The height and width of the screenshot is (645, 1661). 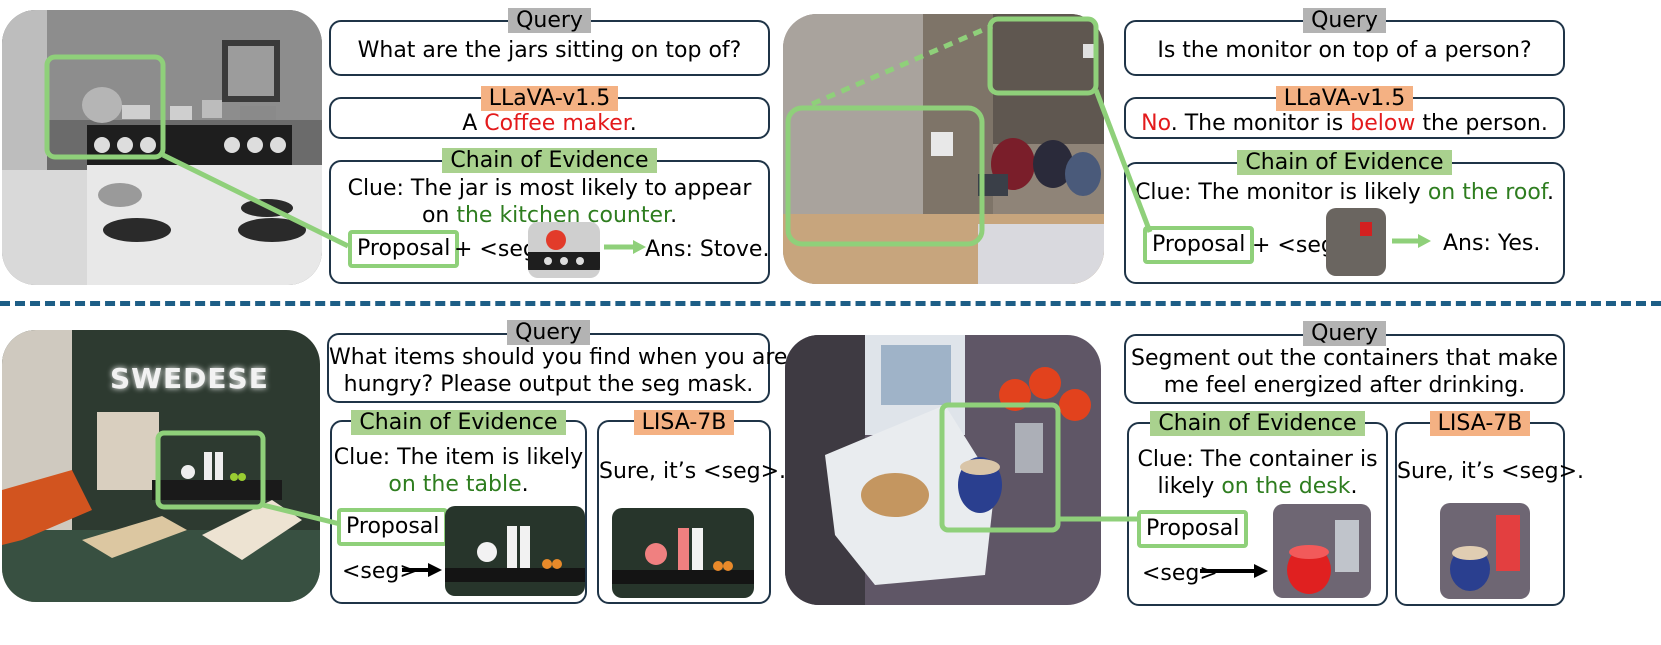 What do you see at coordinates (885, 176) in the screenshot?
I see `zoom-highlight-box` at bounding box center [885, 176].